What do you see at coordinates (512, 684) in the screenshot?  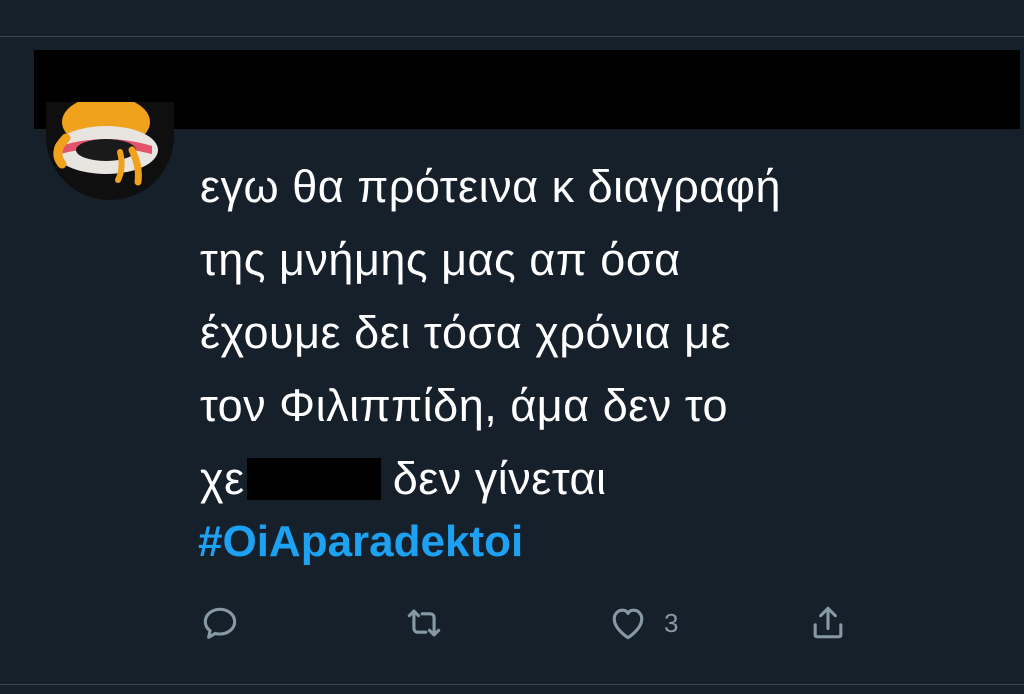 I see `bottom-divider` at bounding box center [512, 684].